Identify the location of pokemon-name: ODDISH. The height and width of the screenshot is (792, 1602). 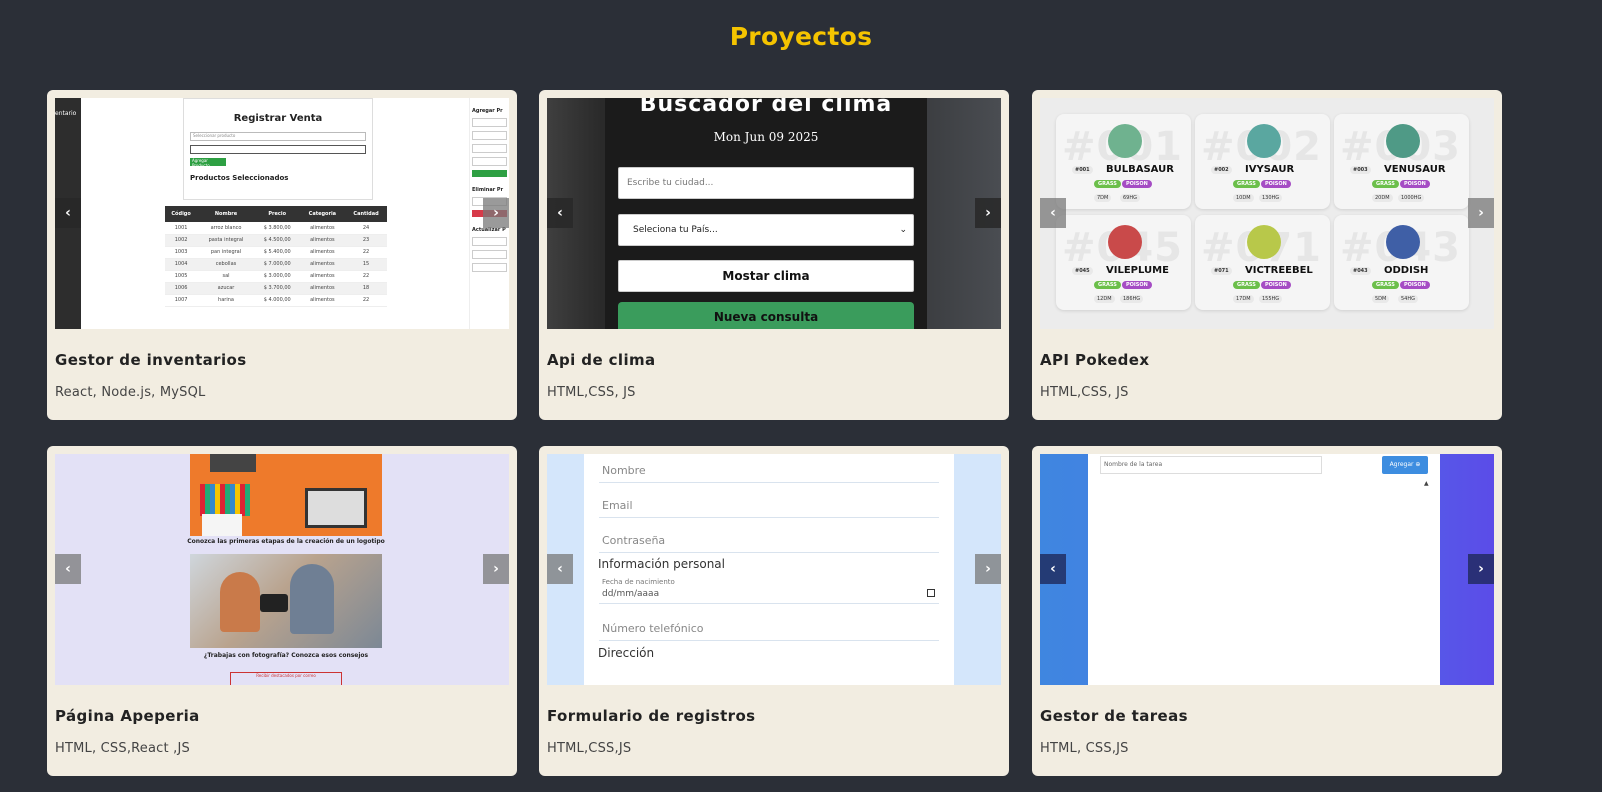
(1406, 270).